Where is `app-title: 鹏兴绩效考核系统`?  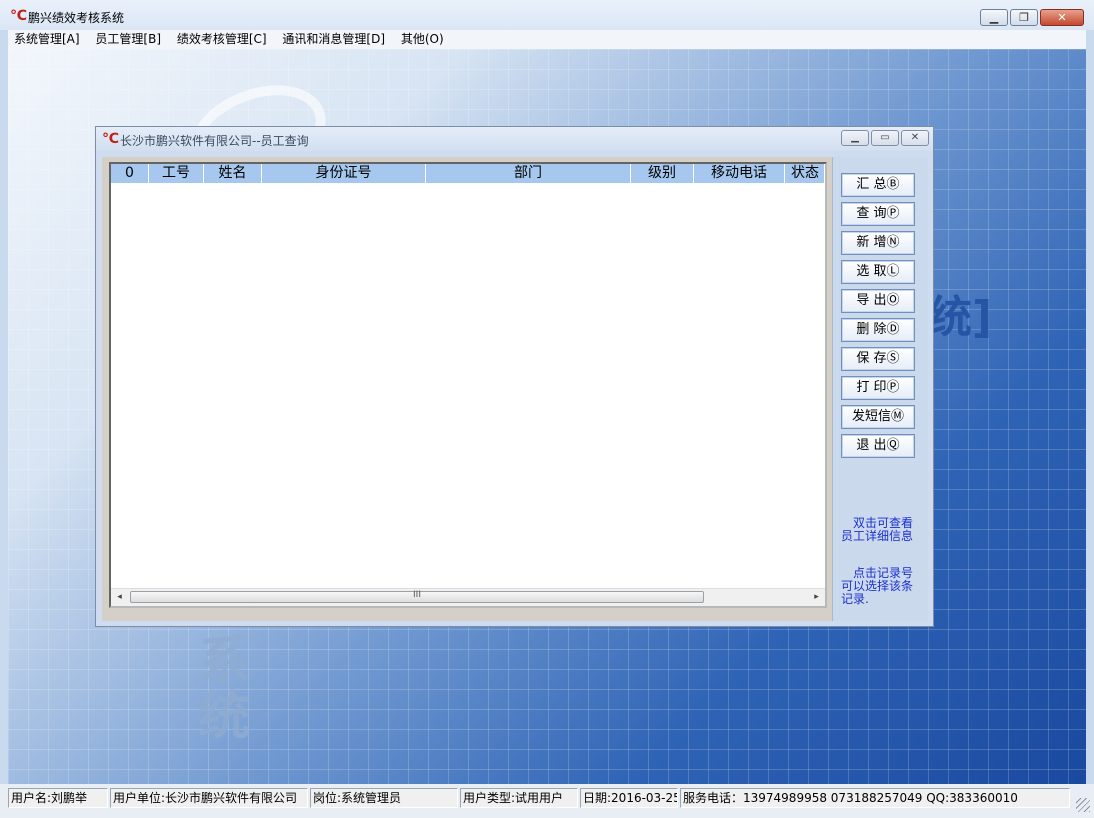 app-title: 鹏兴绩效考核系统 is located at coordinates (76, 18).